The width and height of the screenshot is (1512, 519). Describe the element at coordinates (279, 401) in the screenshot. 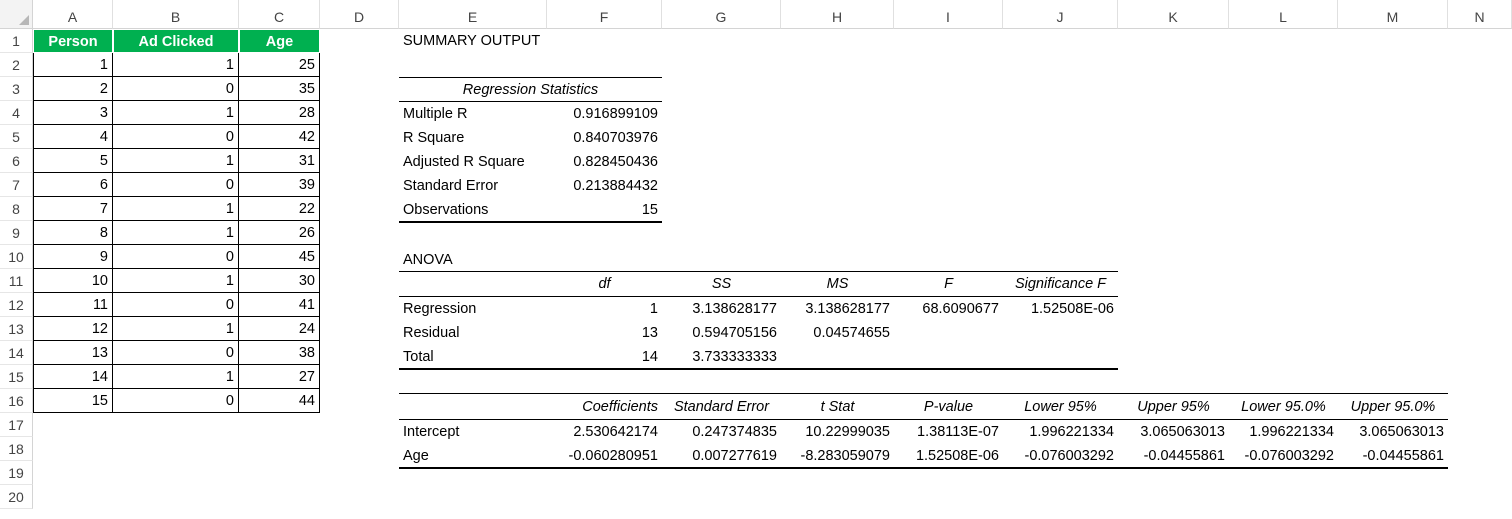

I see `table-cell-age: 44` at that location.